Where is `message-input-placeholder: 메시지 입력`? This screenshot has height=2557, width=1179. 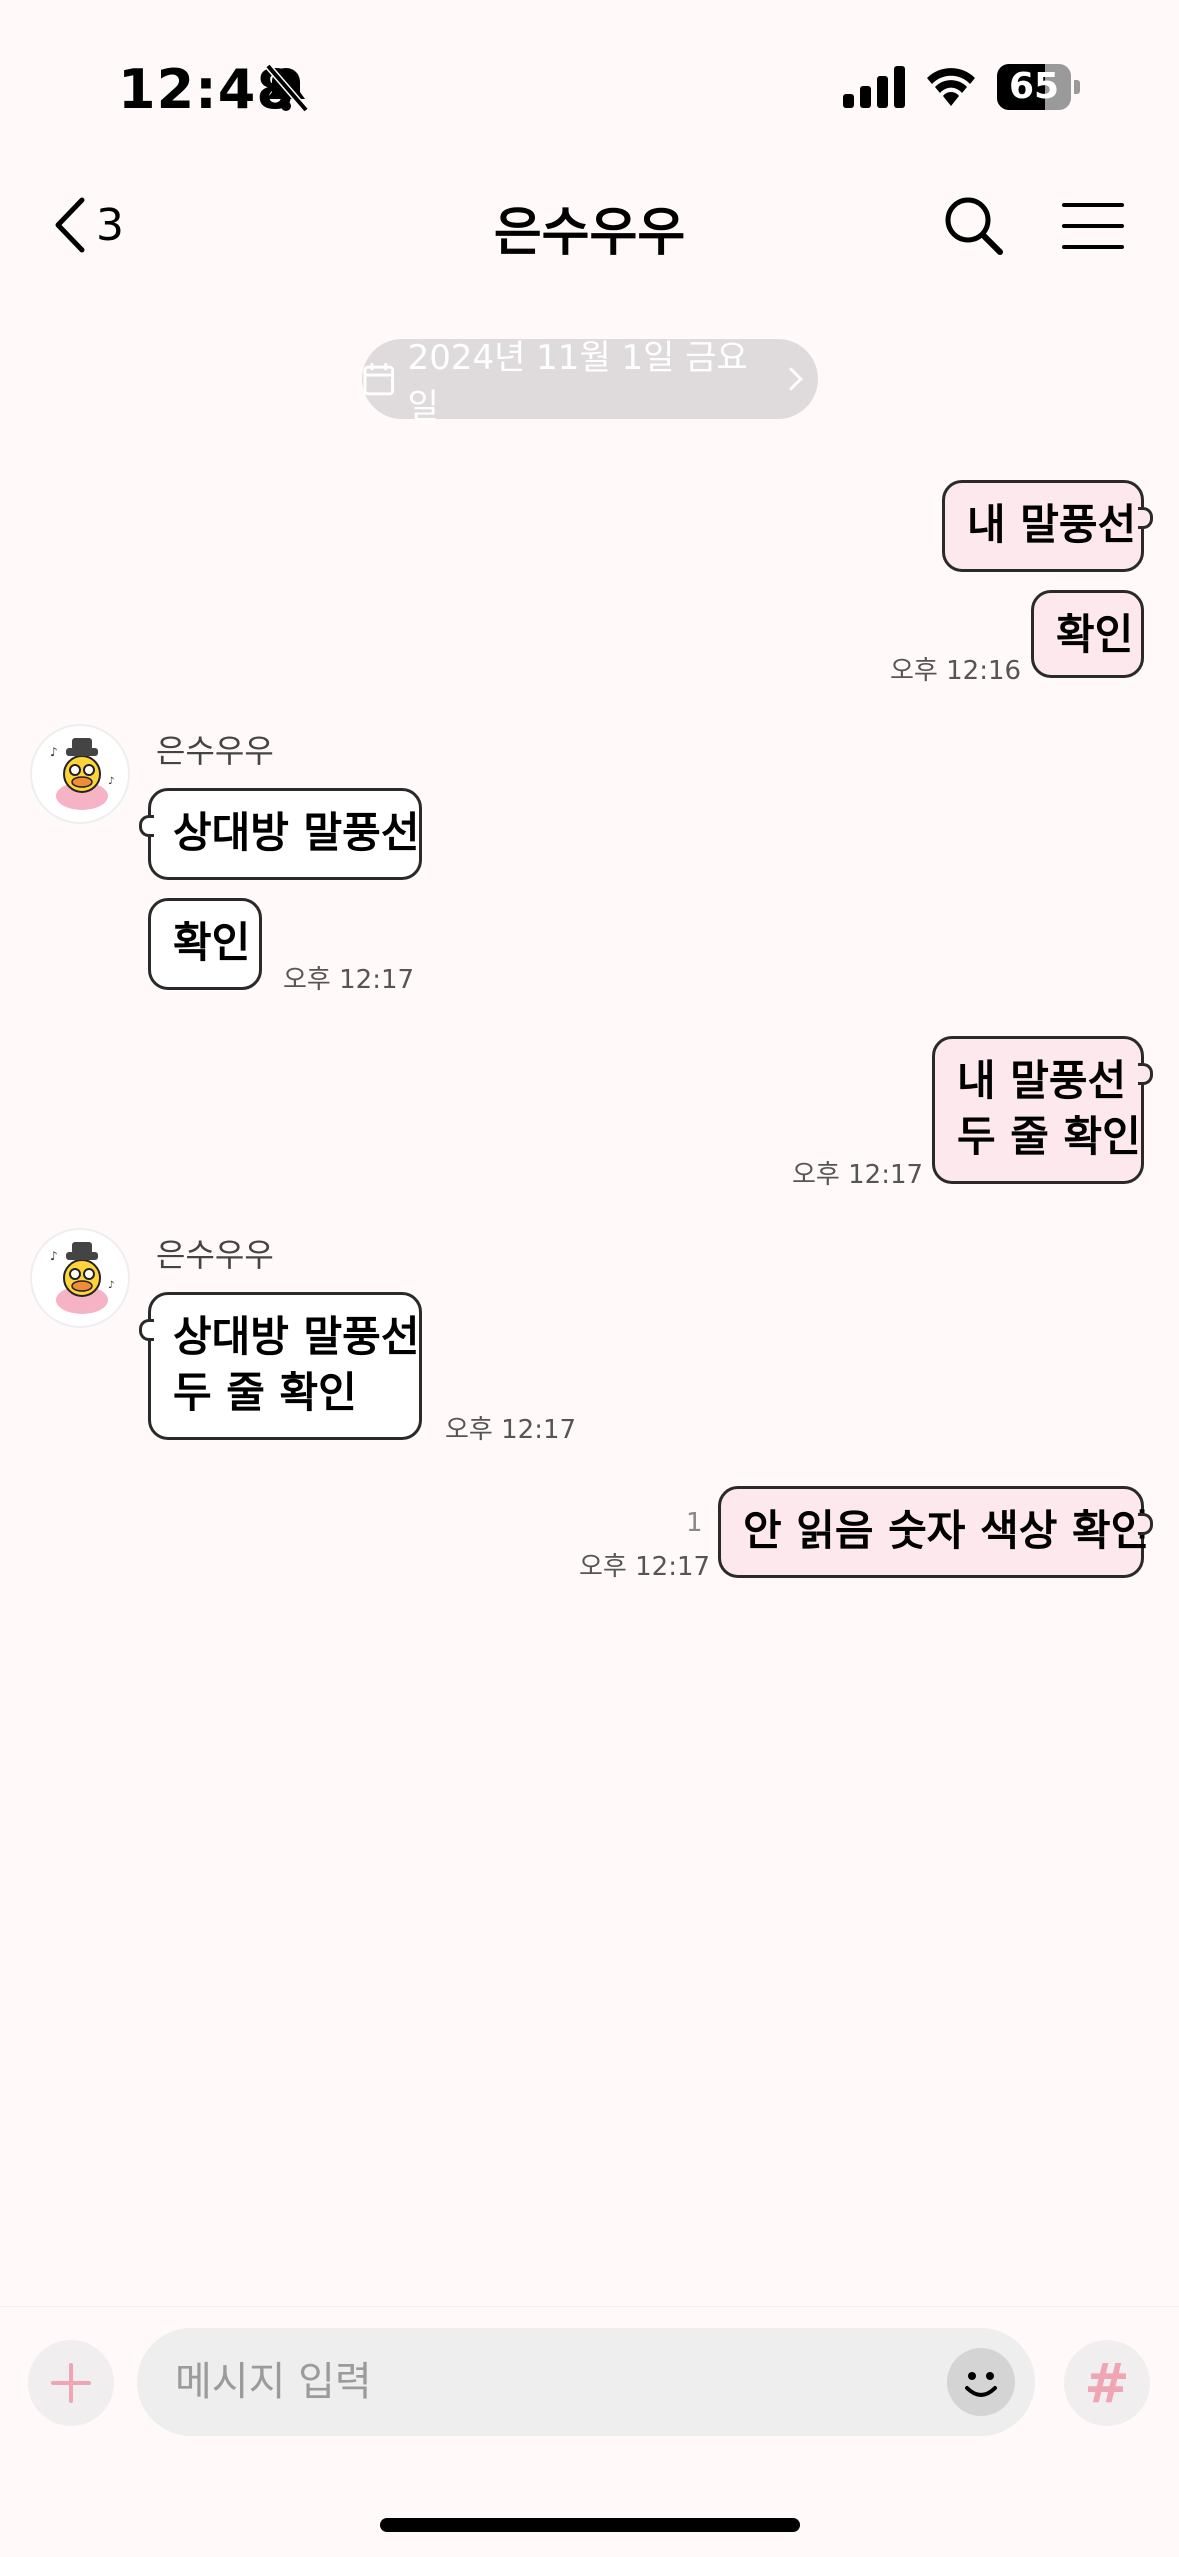 message-input-placeholder: 메시지 입력 is located at coordinates (273, 2382).